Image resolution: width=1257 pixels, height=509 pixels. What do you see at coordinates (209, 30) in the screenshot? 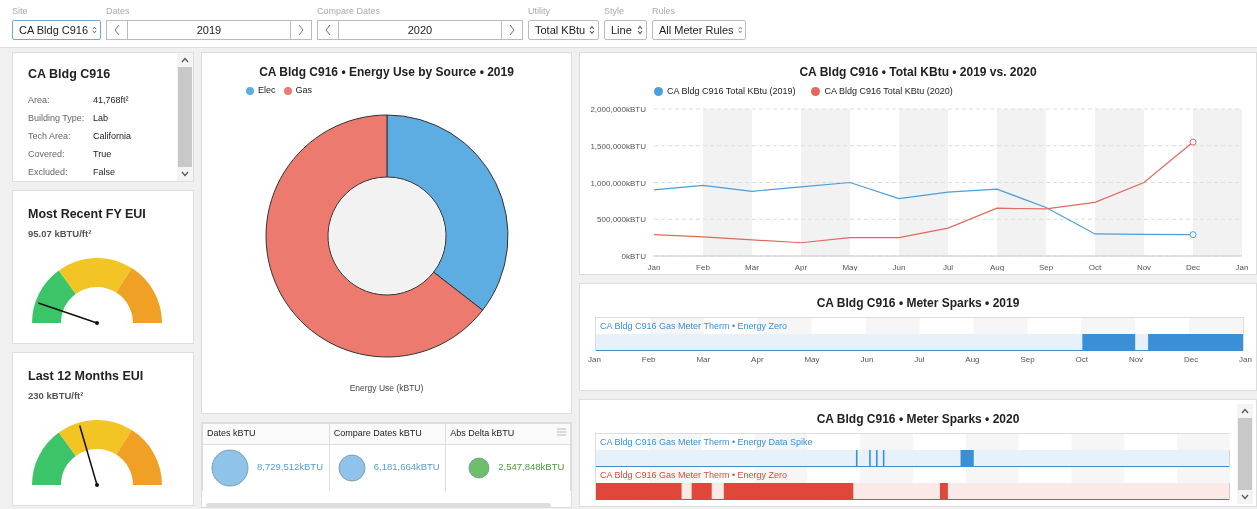
I see `year-field: 2019` at bounding box center [209, 30].